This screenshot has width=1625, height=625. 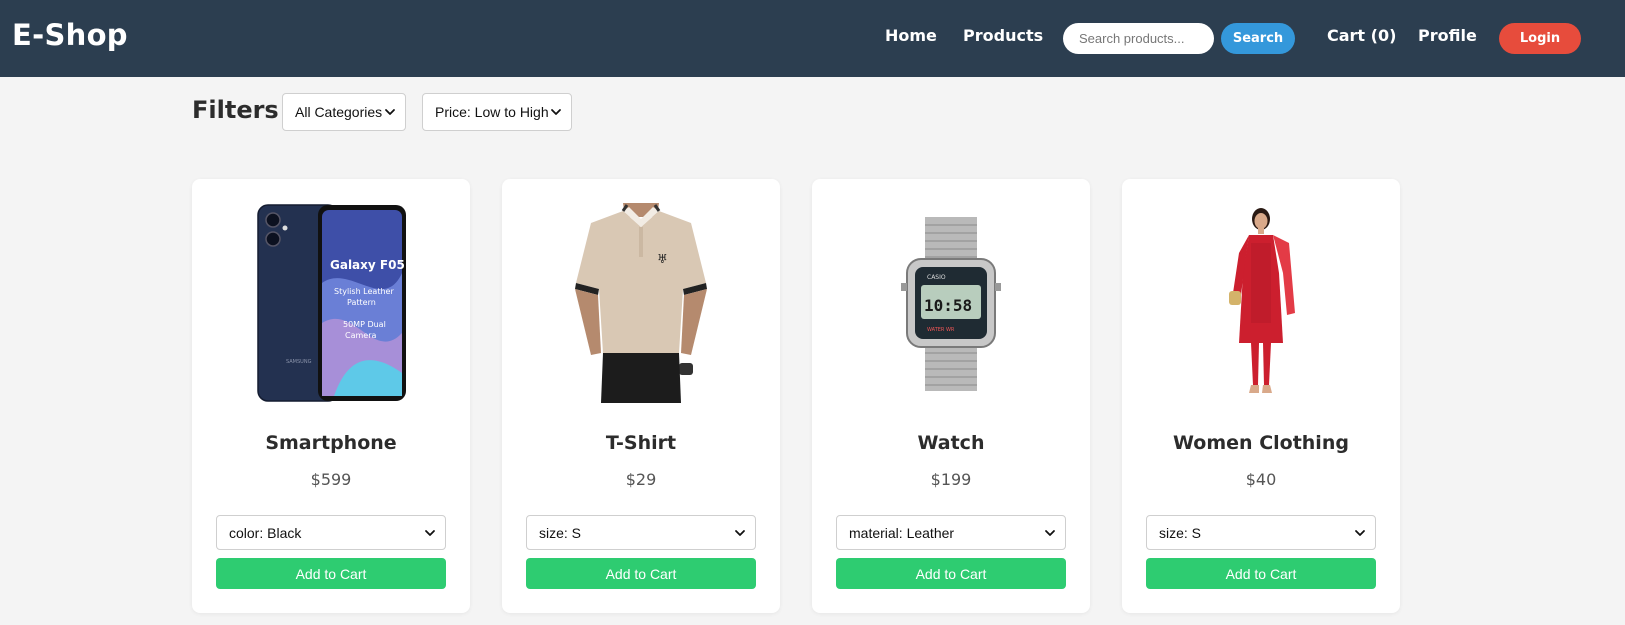 What do you see at coordinates (902, 532) in the screenshot?
I see `variant-select-value: material: Leather` at bounding box center [902, 532].